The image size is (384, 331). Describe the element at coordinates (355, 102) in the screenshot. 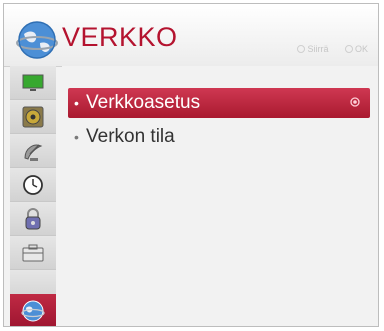

I see `selection-indicator-icon` at that location.